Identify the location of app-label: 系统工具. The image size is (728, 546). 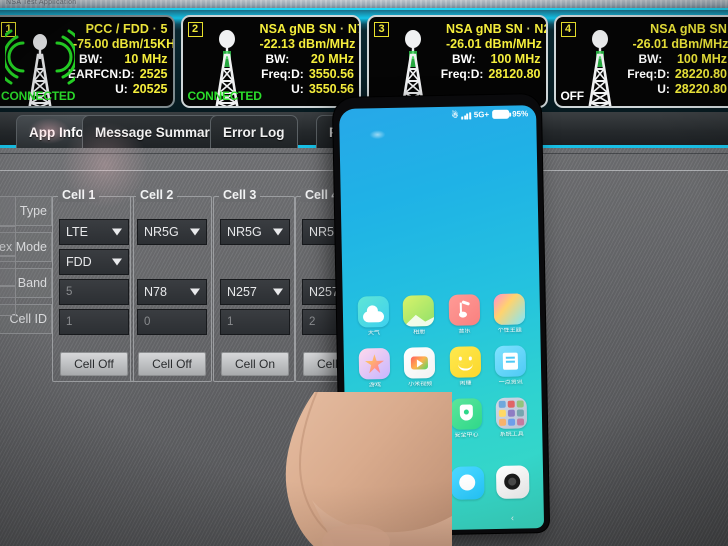
(511, 434).